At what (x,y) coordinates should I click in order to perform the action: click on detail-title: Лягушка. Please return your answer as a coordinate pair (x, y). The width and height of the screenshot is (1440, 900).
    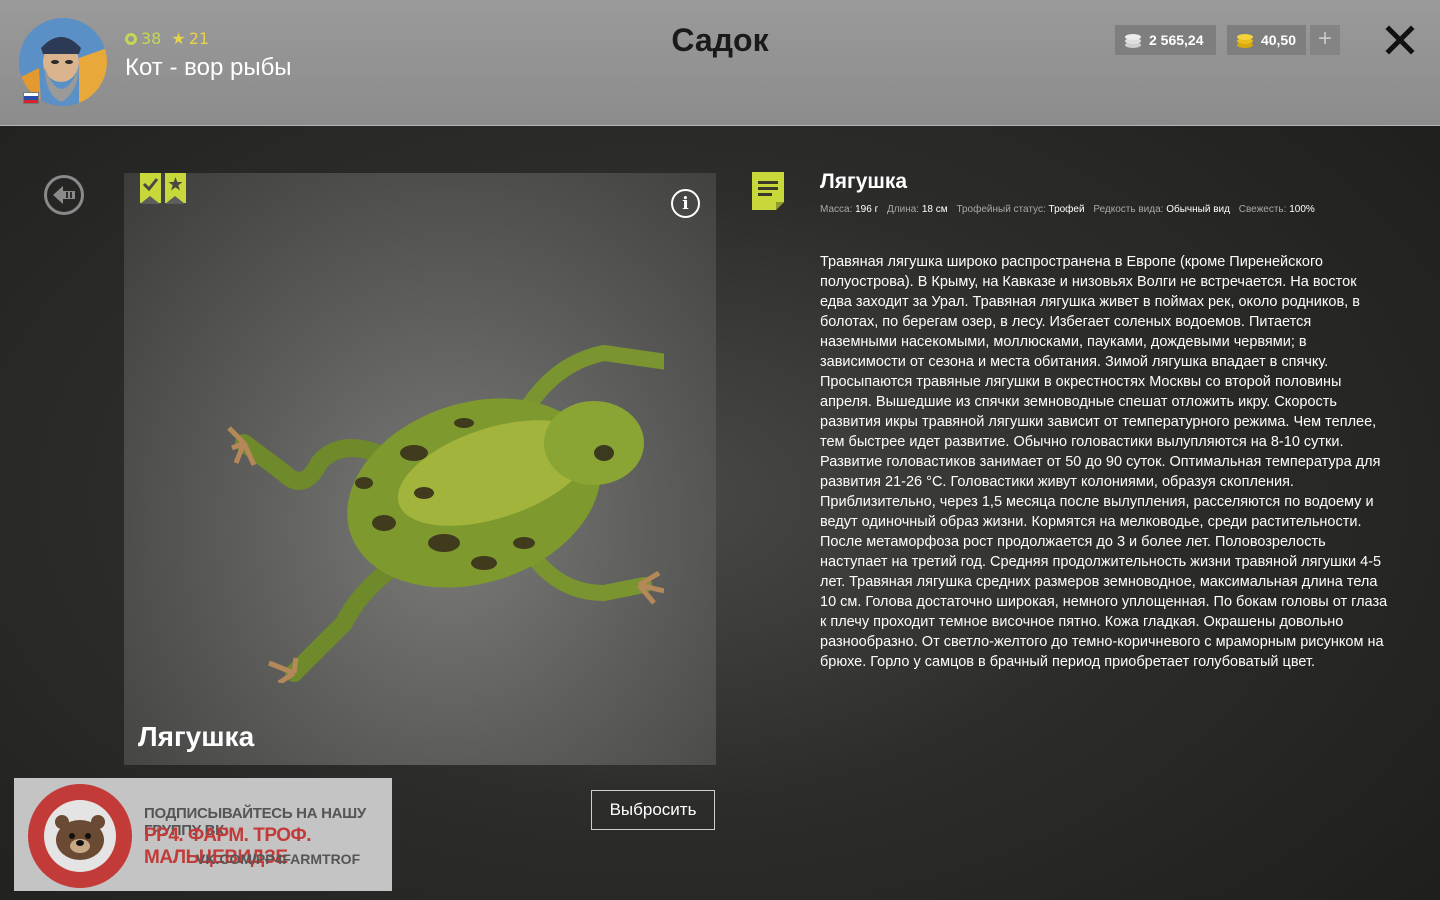
    Looking at the image, I should click on (864, 181).